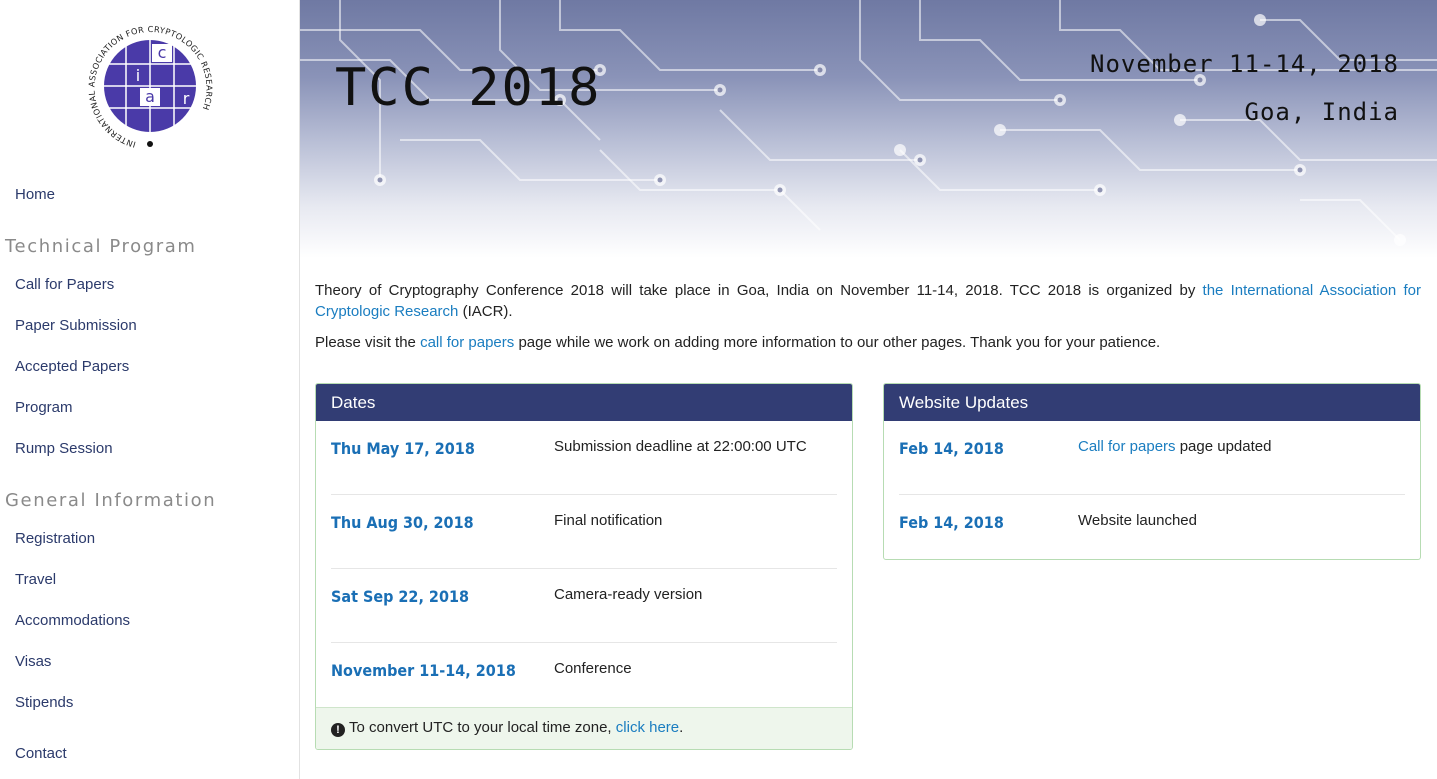 The image size is (1437, 779). Describe the element at coordinates (41, 753) in the screenshot. I see `nav-contact: Contact` at that location.